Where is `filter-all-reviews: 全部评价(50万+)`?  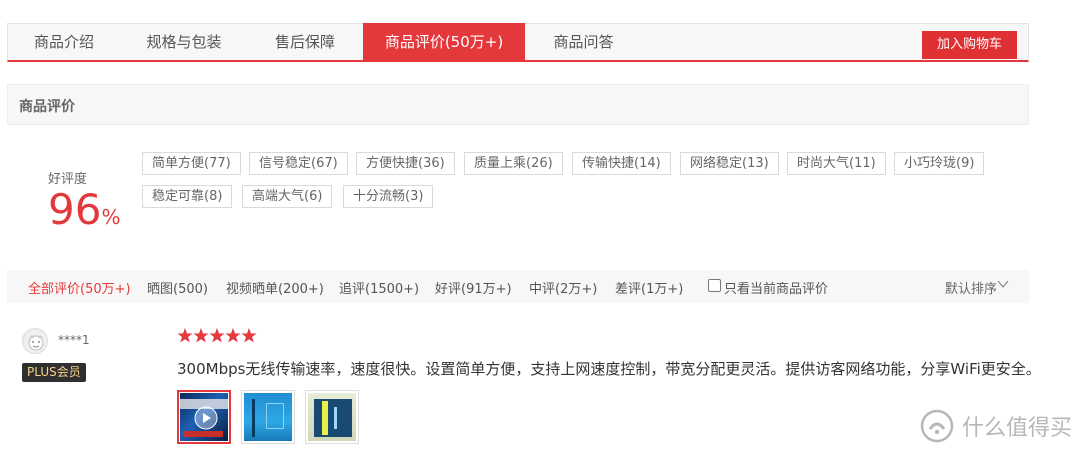
filter-all-reviews: 全部评价(50万+) is located at coordinates (79, 287).